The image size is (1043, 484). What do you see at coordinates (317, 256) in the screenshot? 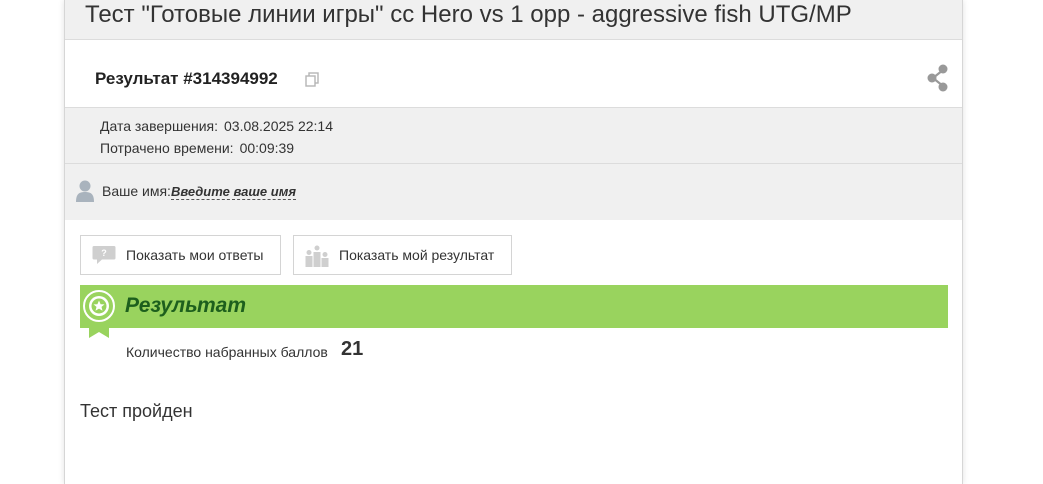
I see `podium-icon` at bounding box center [317, 256].